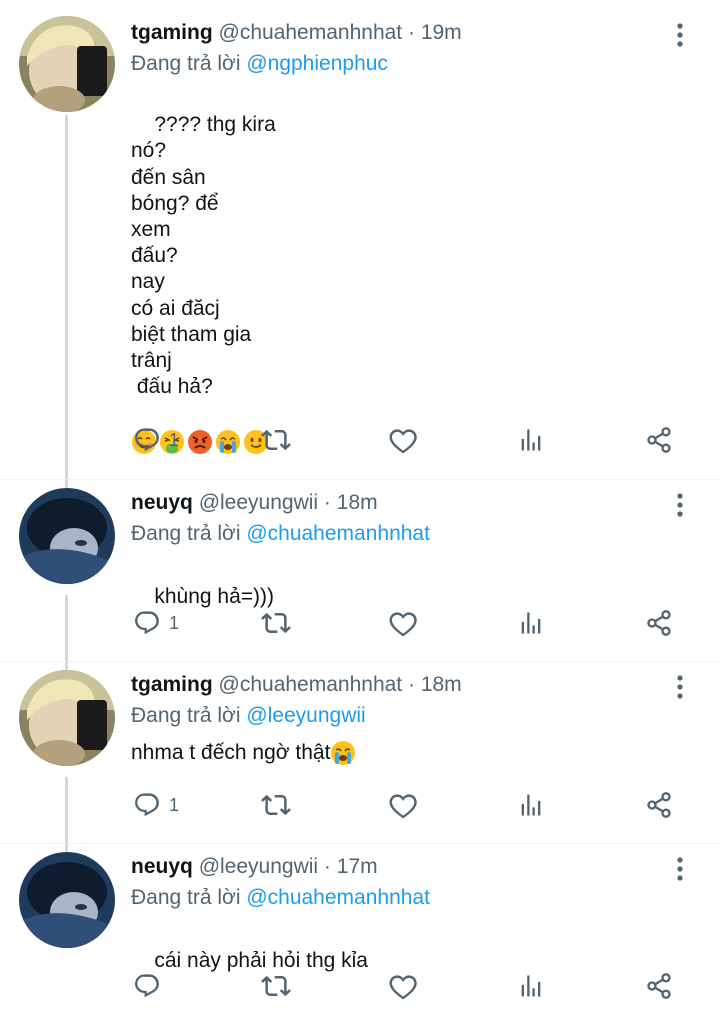  What do you see at coordinates (317, 63) in the screenshot?
I see `reply-mention: @ngphienphuc` at bounding box center [317, 63].